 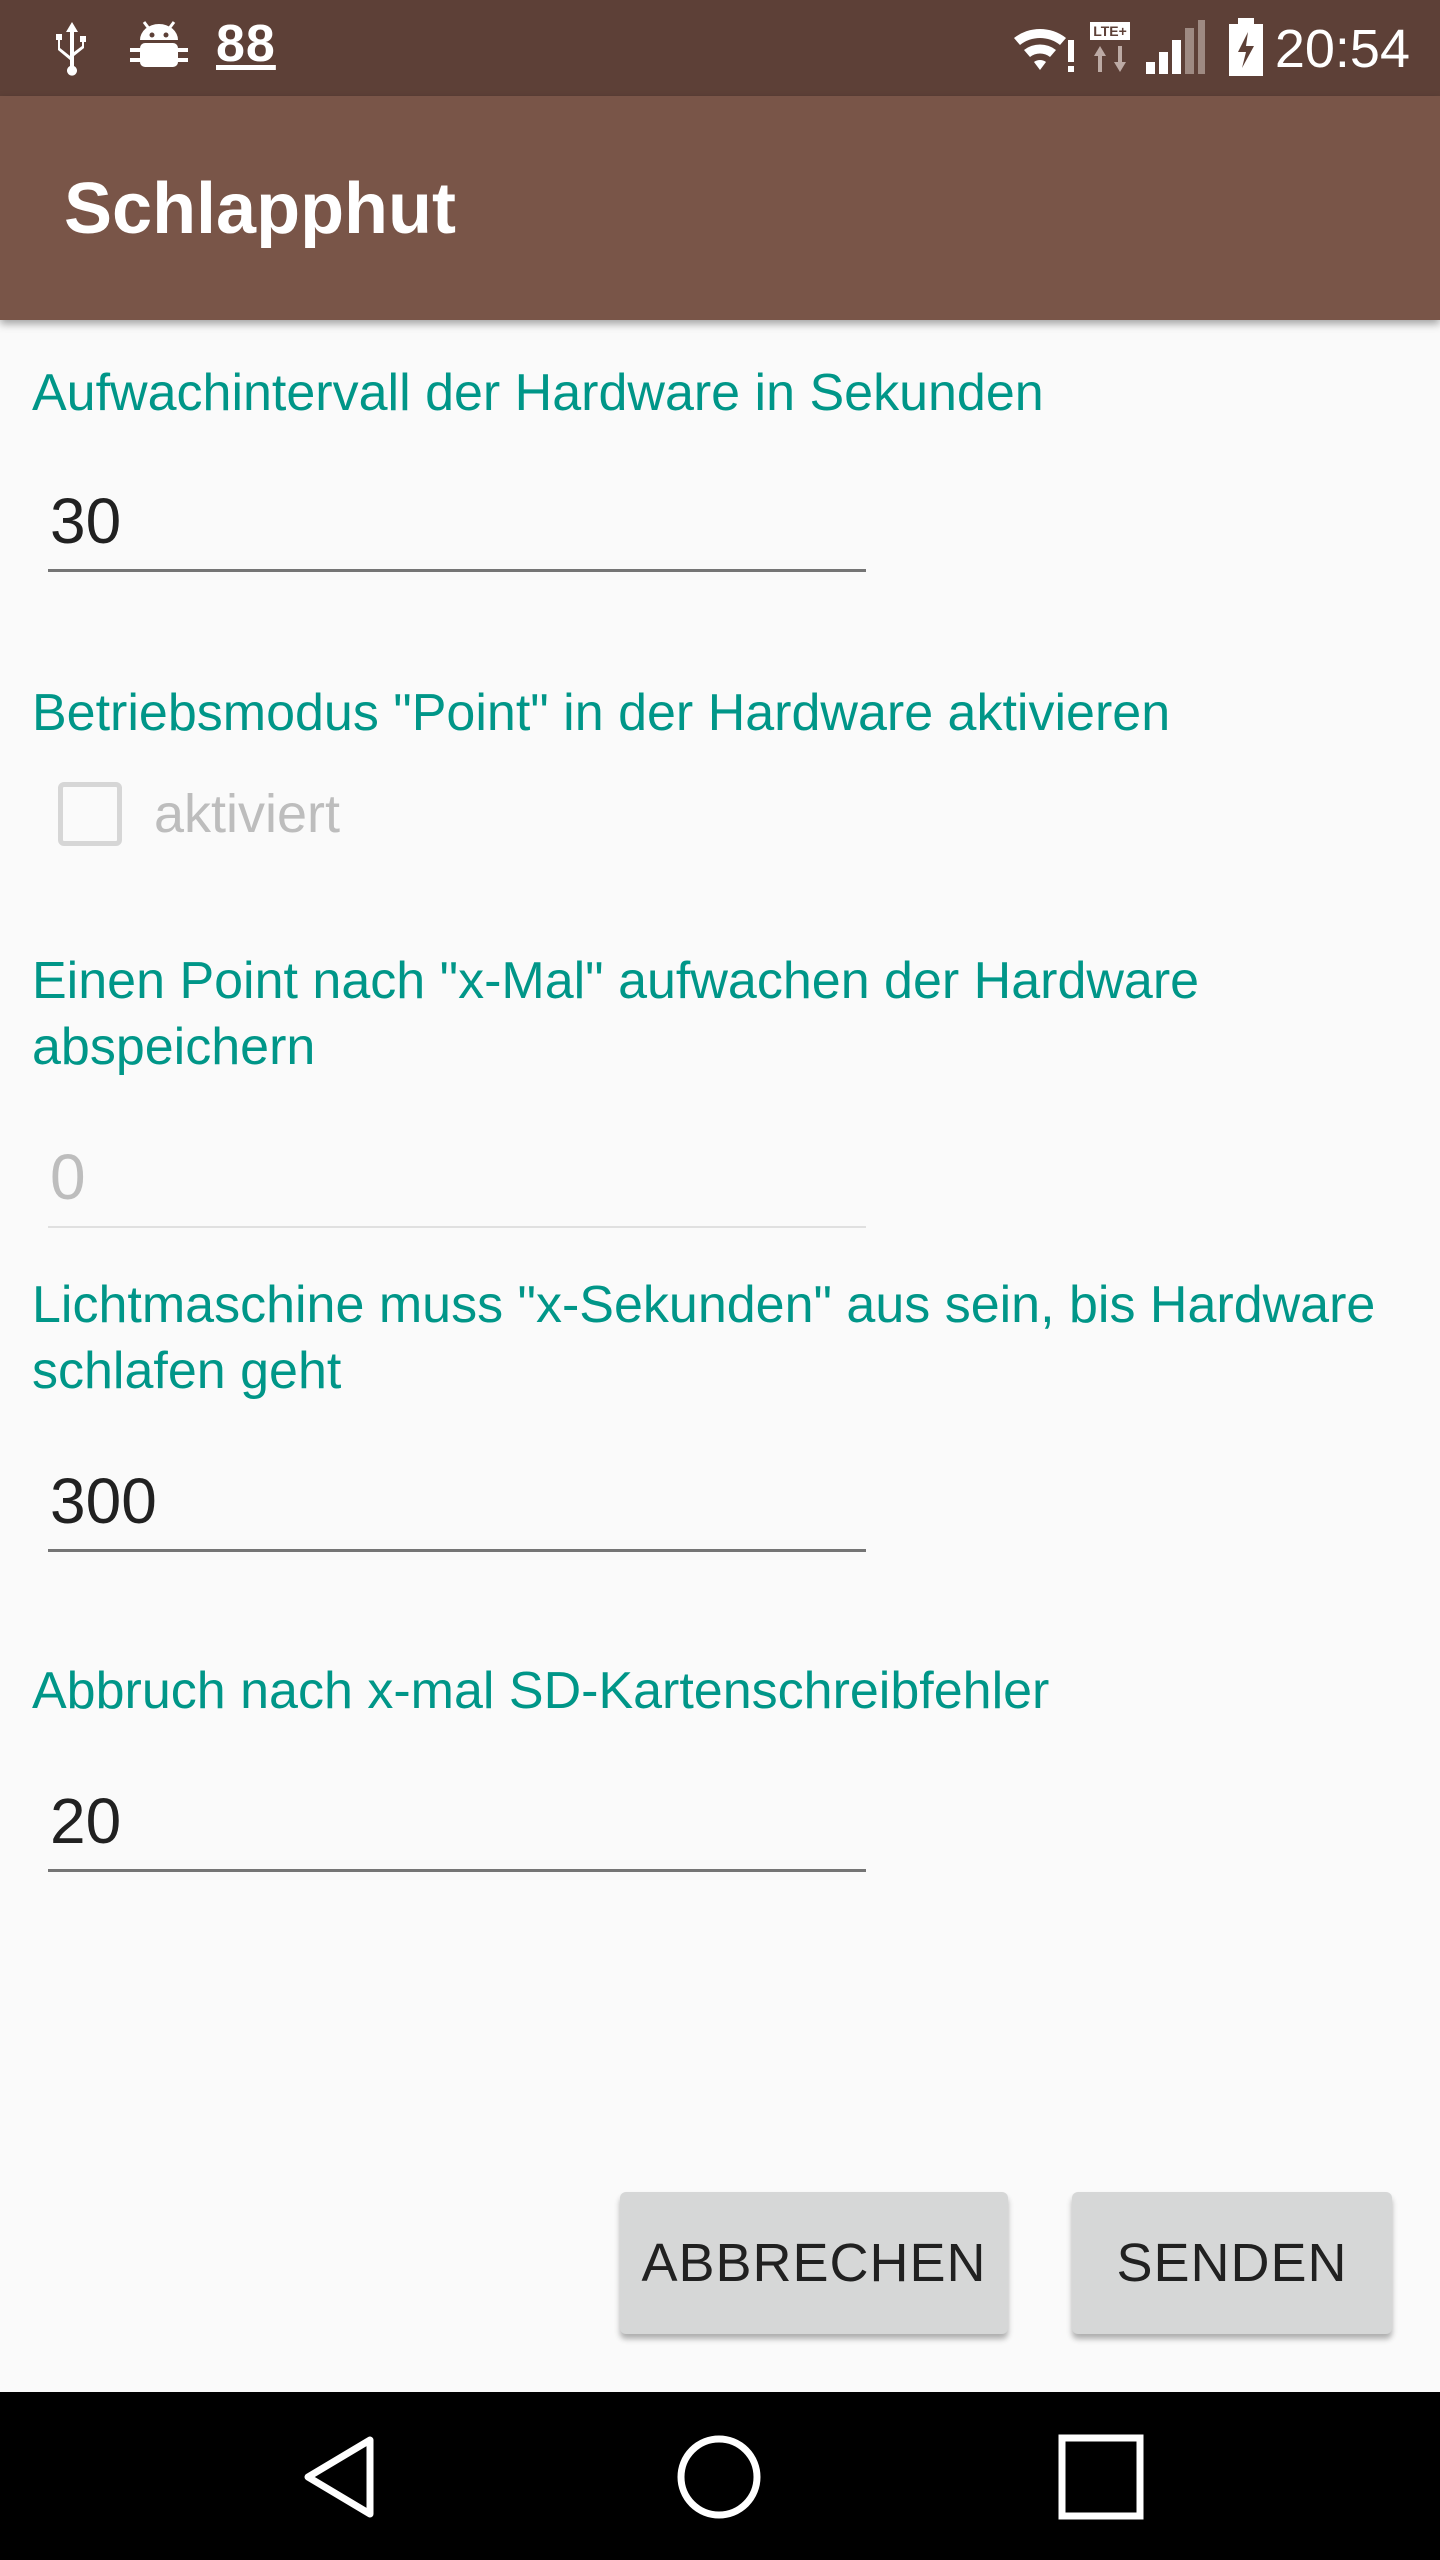 What do you see at coordinates (1232, 2263) in the screenshot?
I see `send-button: SENDEN` at bounding box center [1232, 2263].